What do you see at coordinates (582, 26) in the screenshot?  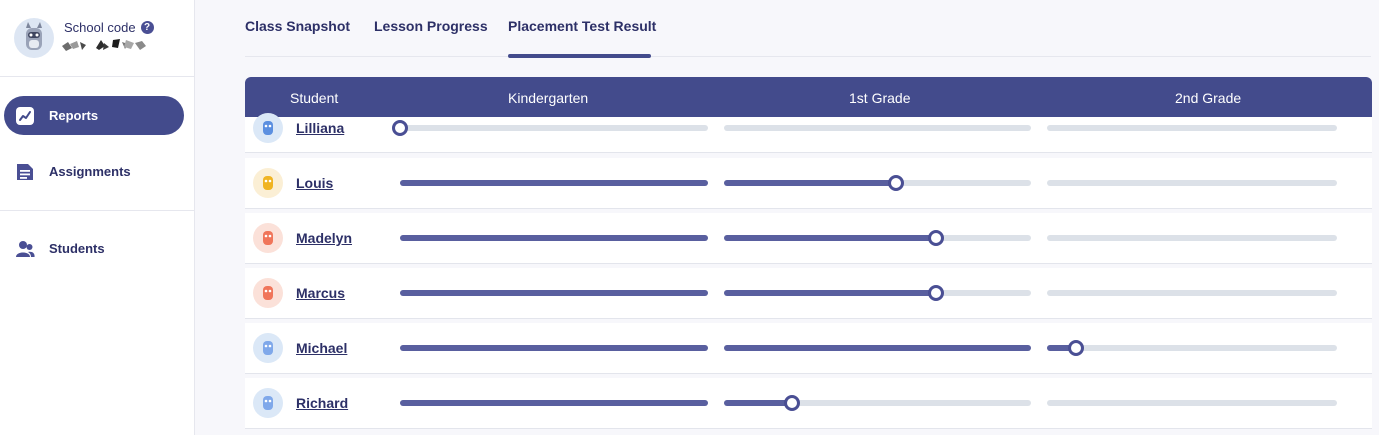 I see `tab-placement-test-result: Placement Test Result` at bounding box center [582, 26].